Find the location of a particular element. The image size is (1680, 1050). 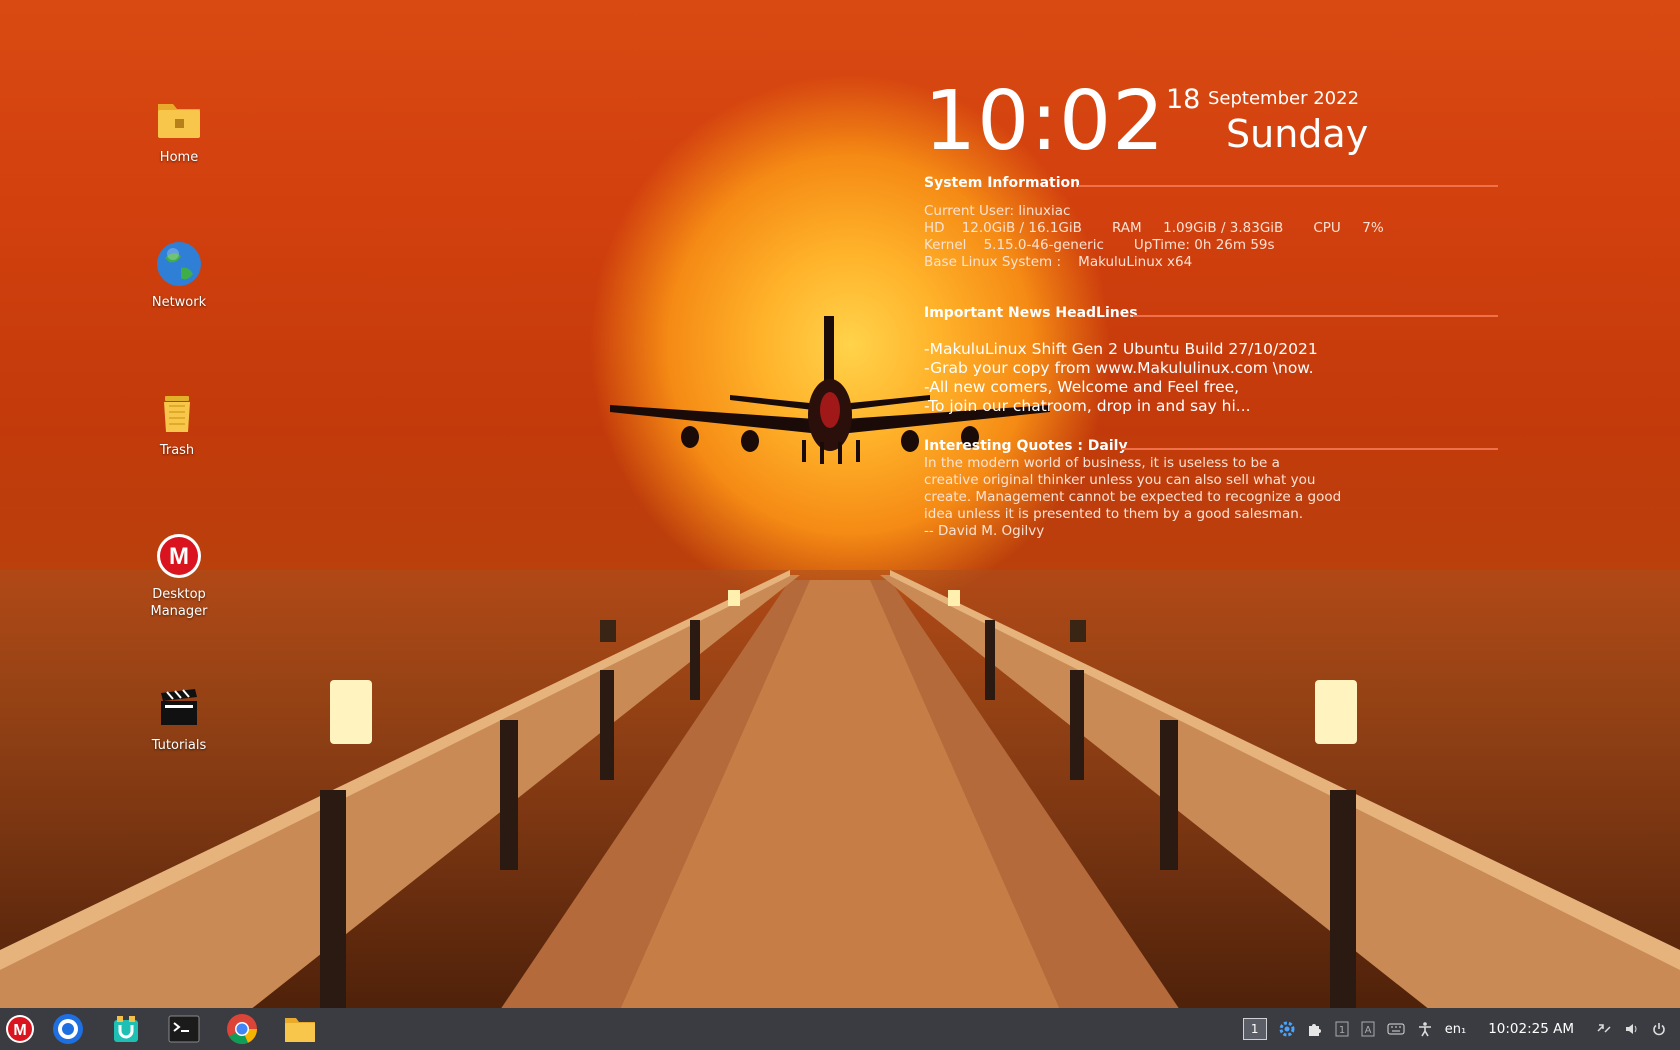

makulu-menu-button: M is located at coordinates (20, 1029).